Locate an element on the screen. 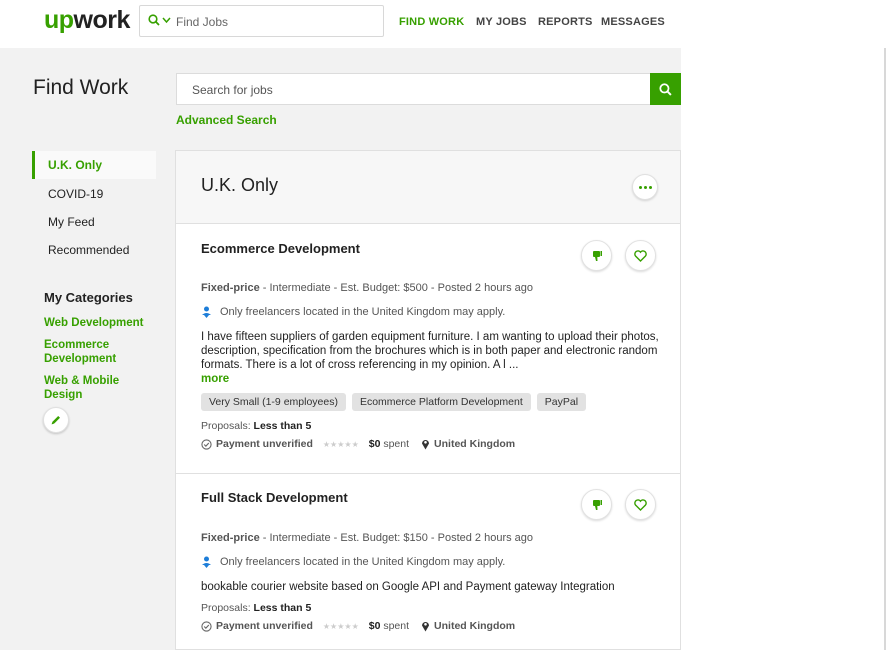 The width and height of the screenshot is (886, 650). sidebar-item-my-feed: My Feed is located at coordinates (94, 222).